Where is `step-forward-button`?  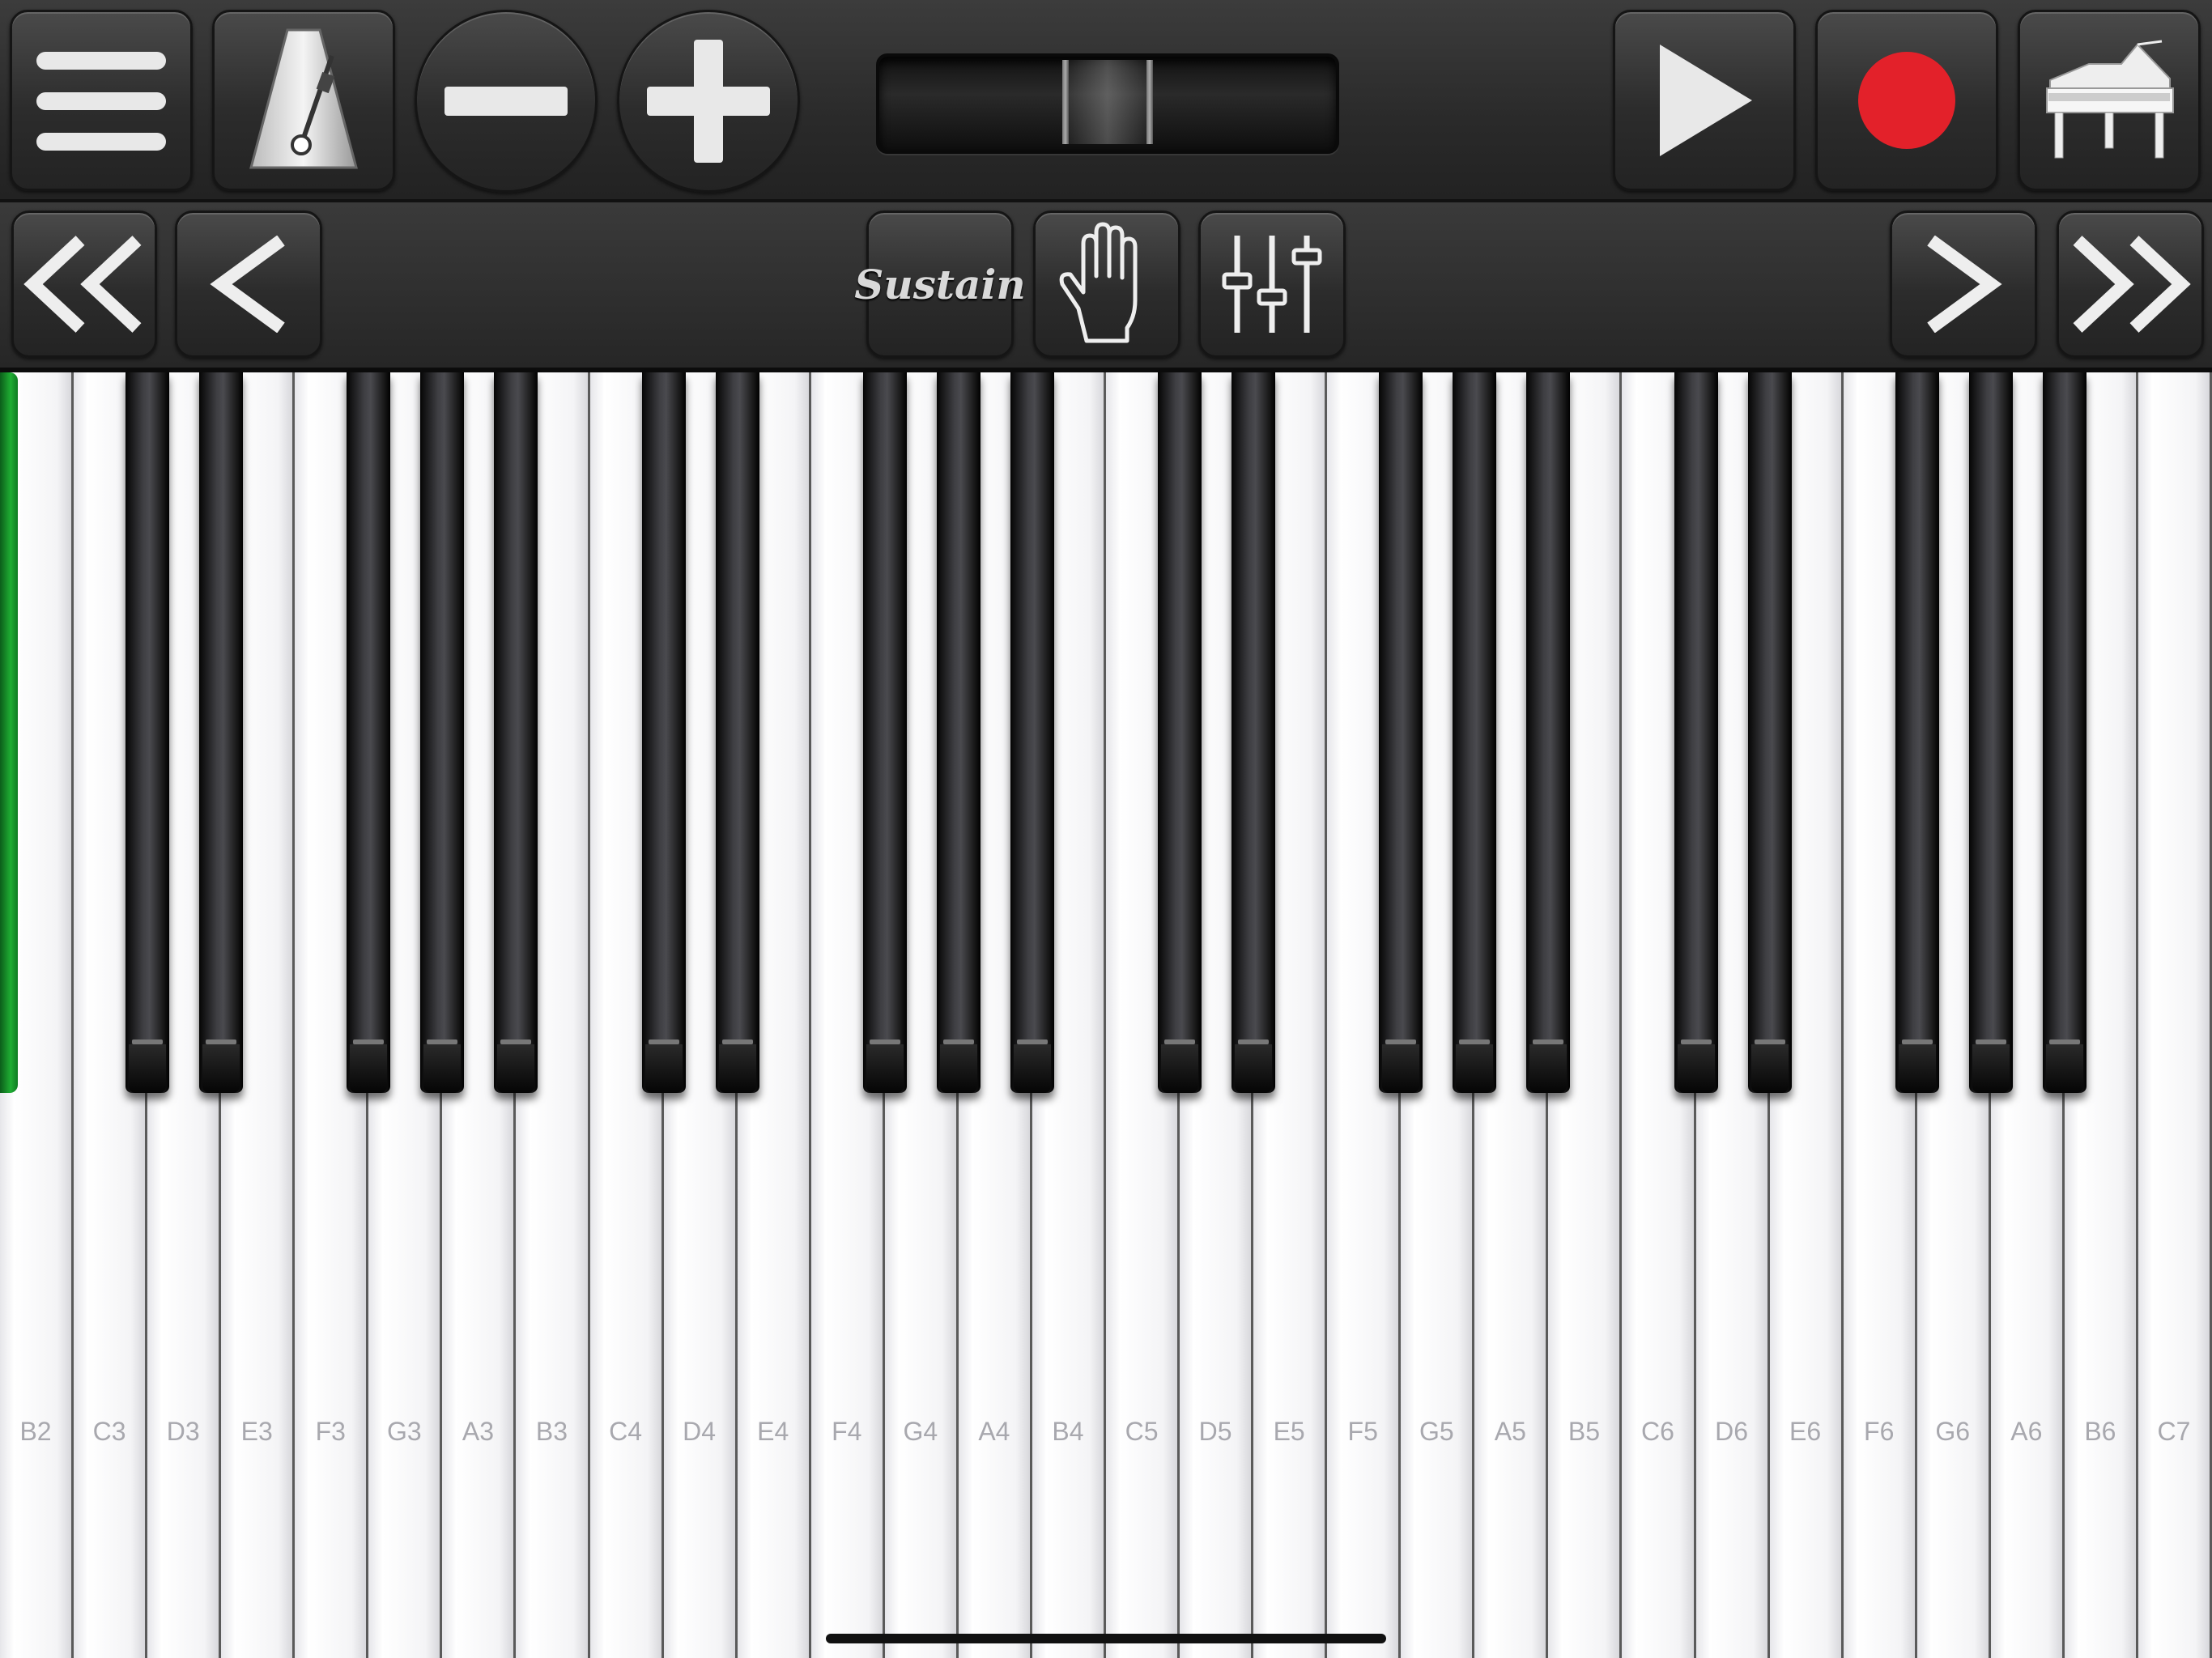
step-forward-button is located at coordinates (1964, 284).